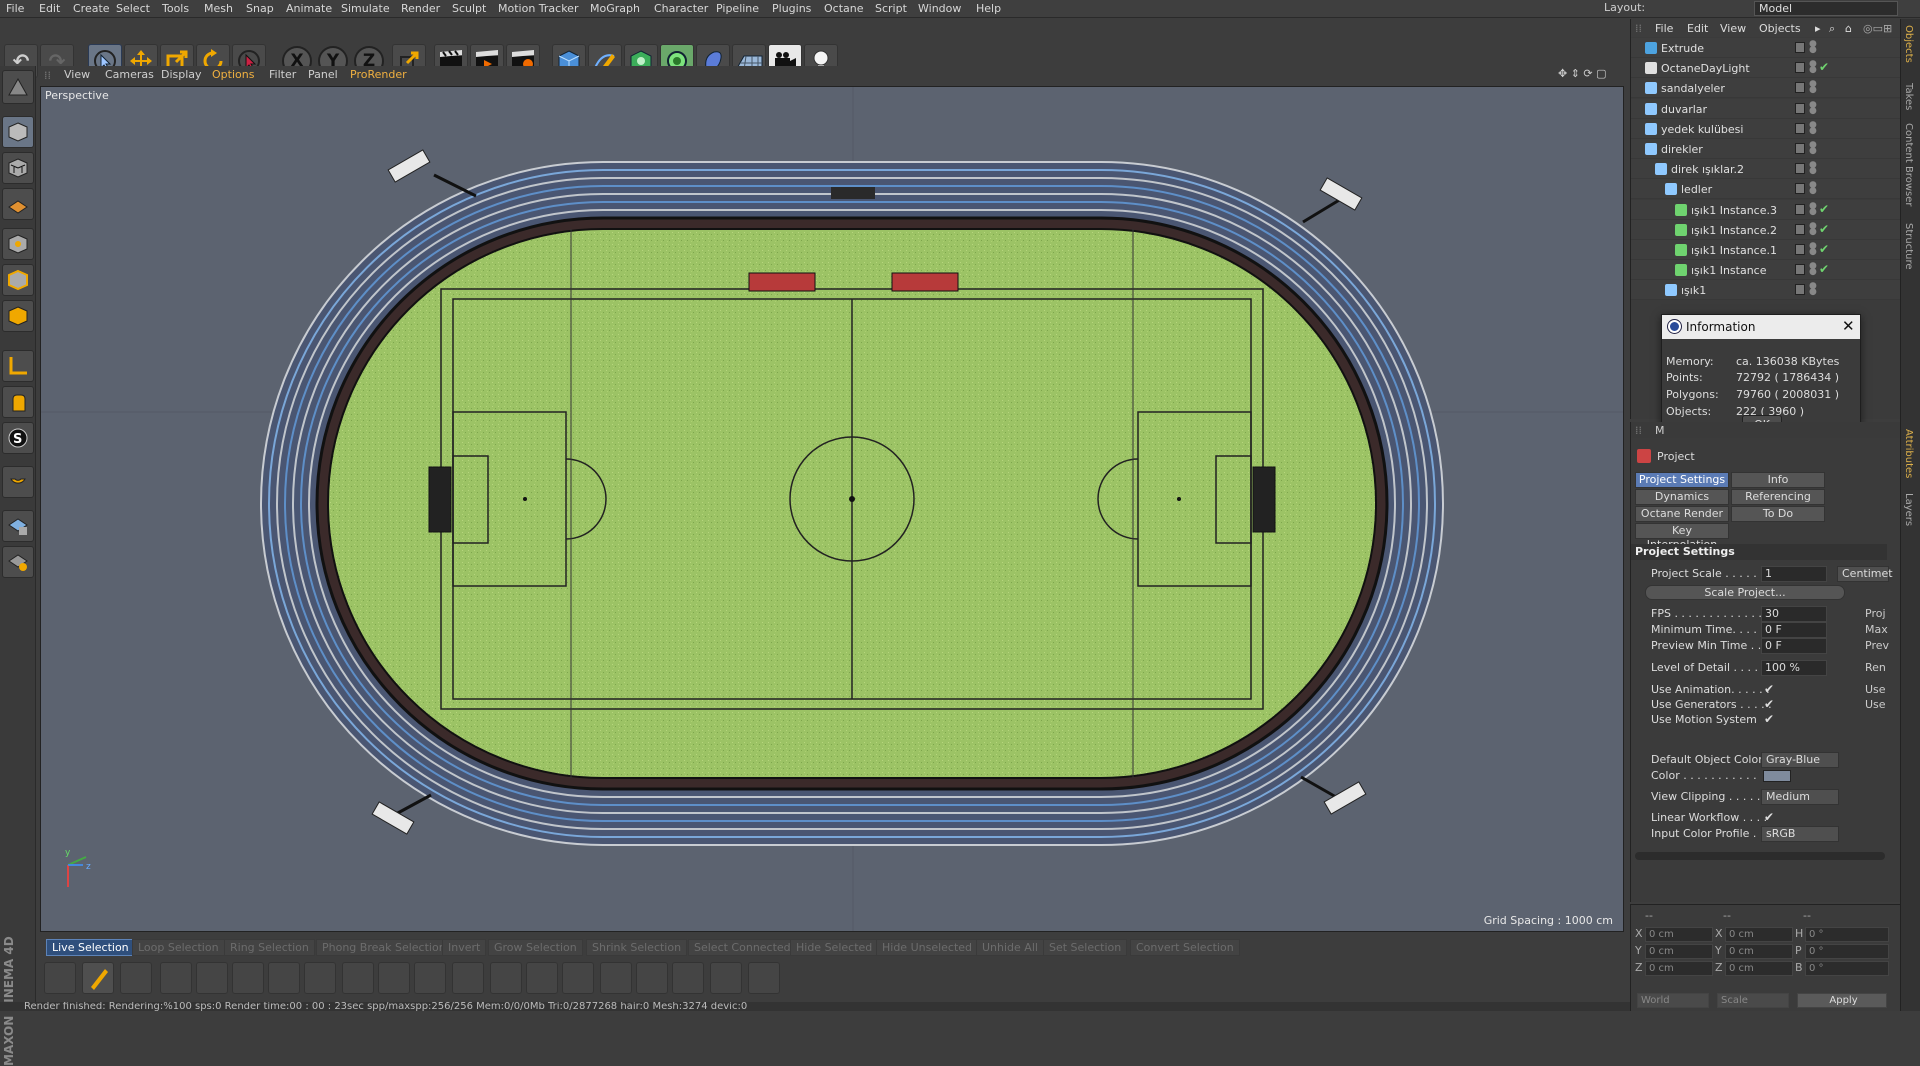  Describe the element at coordinates (218, 8) in the screenshot. I see `menu-mesh: Mesh` at that location.